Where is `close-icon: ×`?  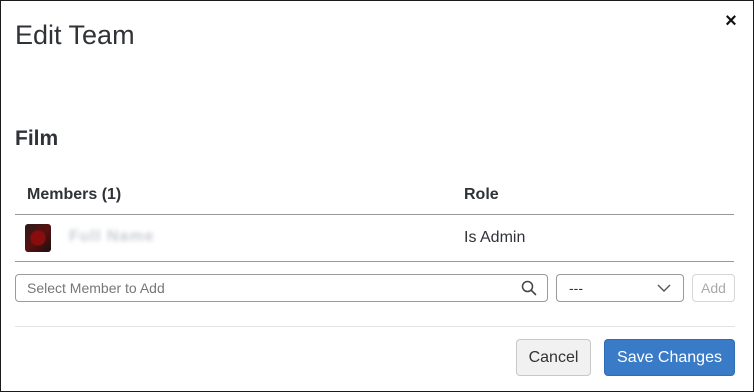 close-icon: × is located at coordinates (731, 21).